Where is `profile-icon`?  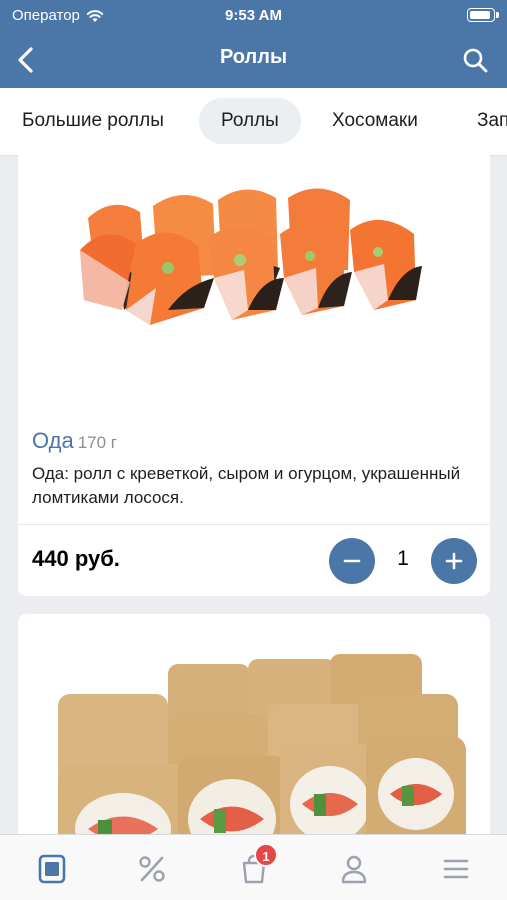 profile-icon is located at coordinates (354, 869).